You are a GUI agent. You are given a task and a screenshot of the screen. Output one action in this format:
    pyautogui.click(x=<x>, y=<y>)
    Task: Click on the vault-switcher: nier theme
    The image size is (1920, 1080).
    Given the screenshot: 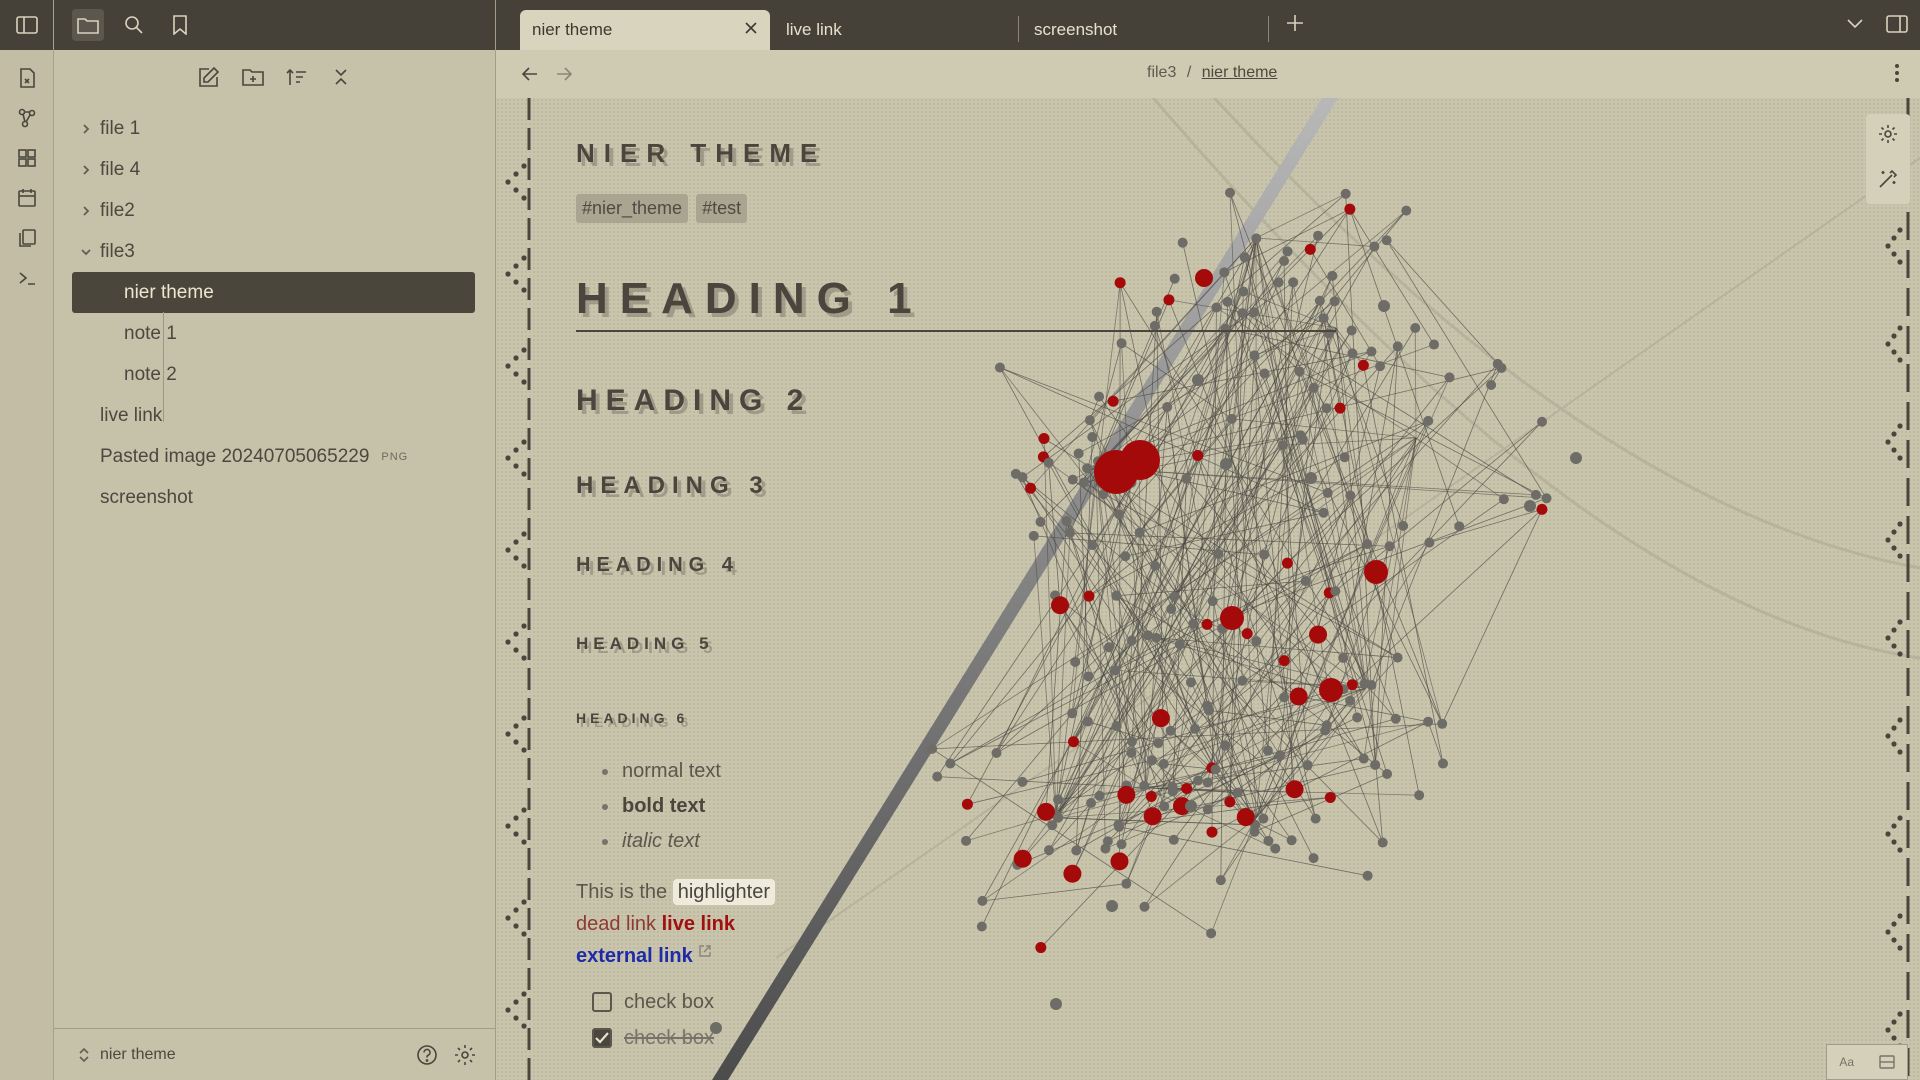 What is the action you would take?
    pyautogui.click(x=244, y=1055)
    